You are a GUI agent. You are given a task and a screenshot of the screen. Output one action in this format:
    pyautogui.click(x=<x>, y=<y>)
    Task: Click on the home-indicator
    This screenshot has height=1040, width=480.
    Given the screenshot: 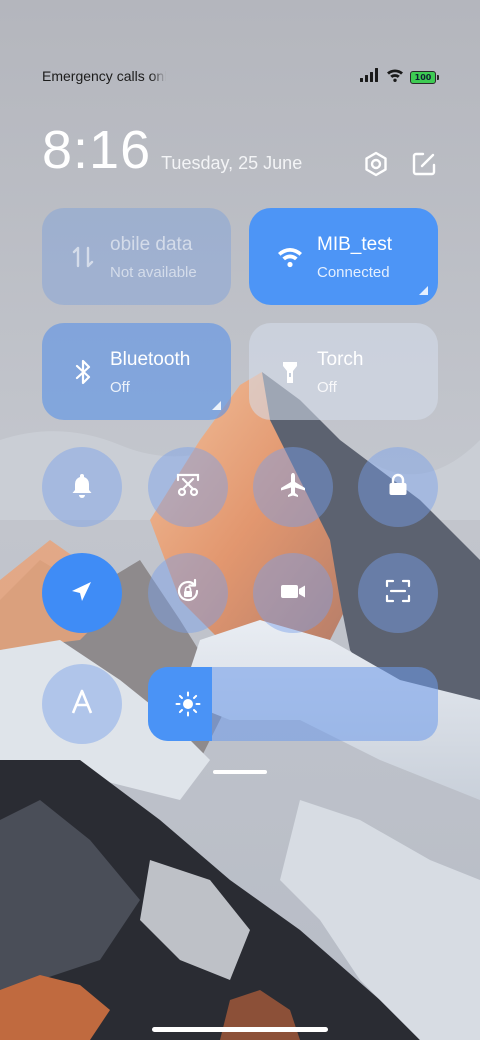 What is the action you would take?
    pyautogui.click(x=240, y=1029)
    